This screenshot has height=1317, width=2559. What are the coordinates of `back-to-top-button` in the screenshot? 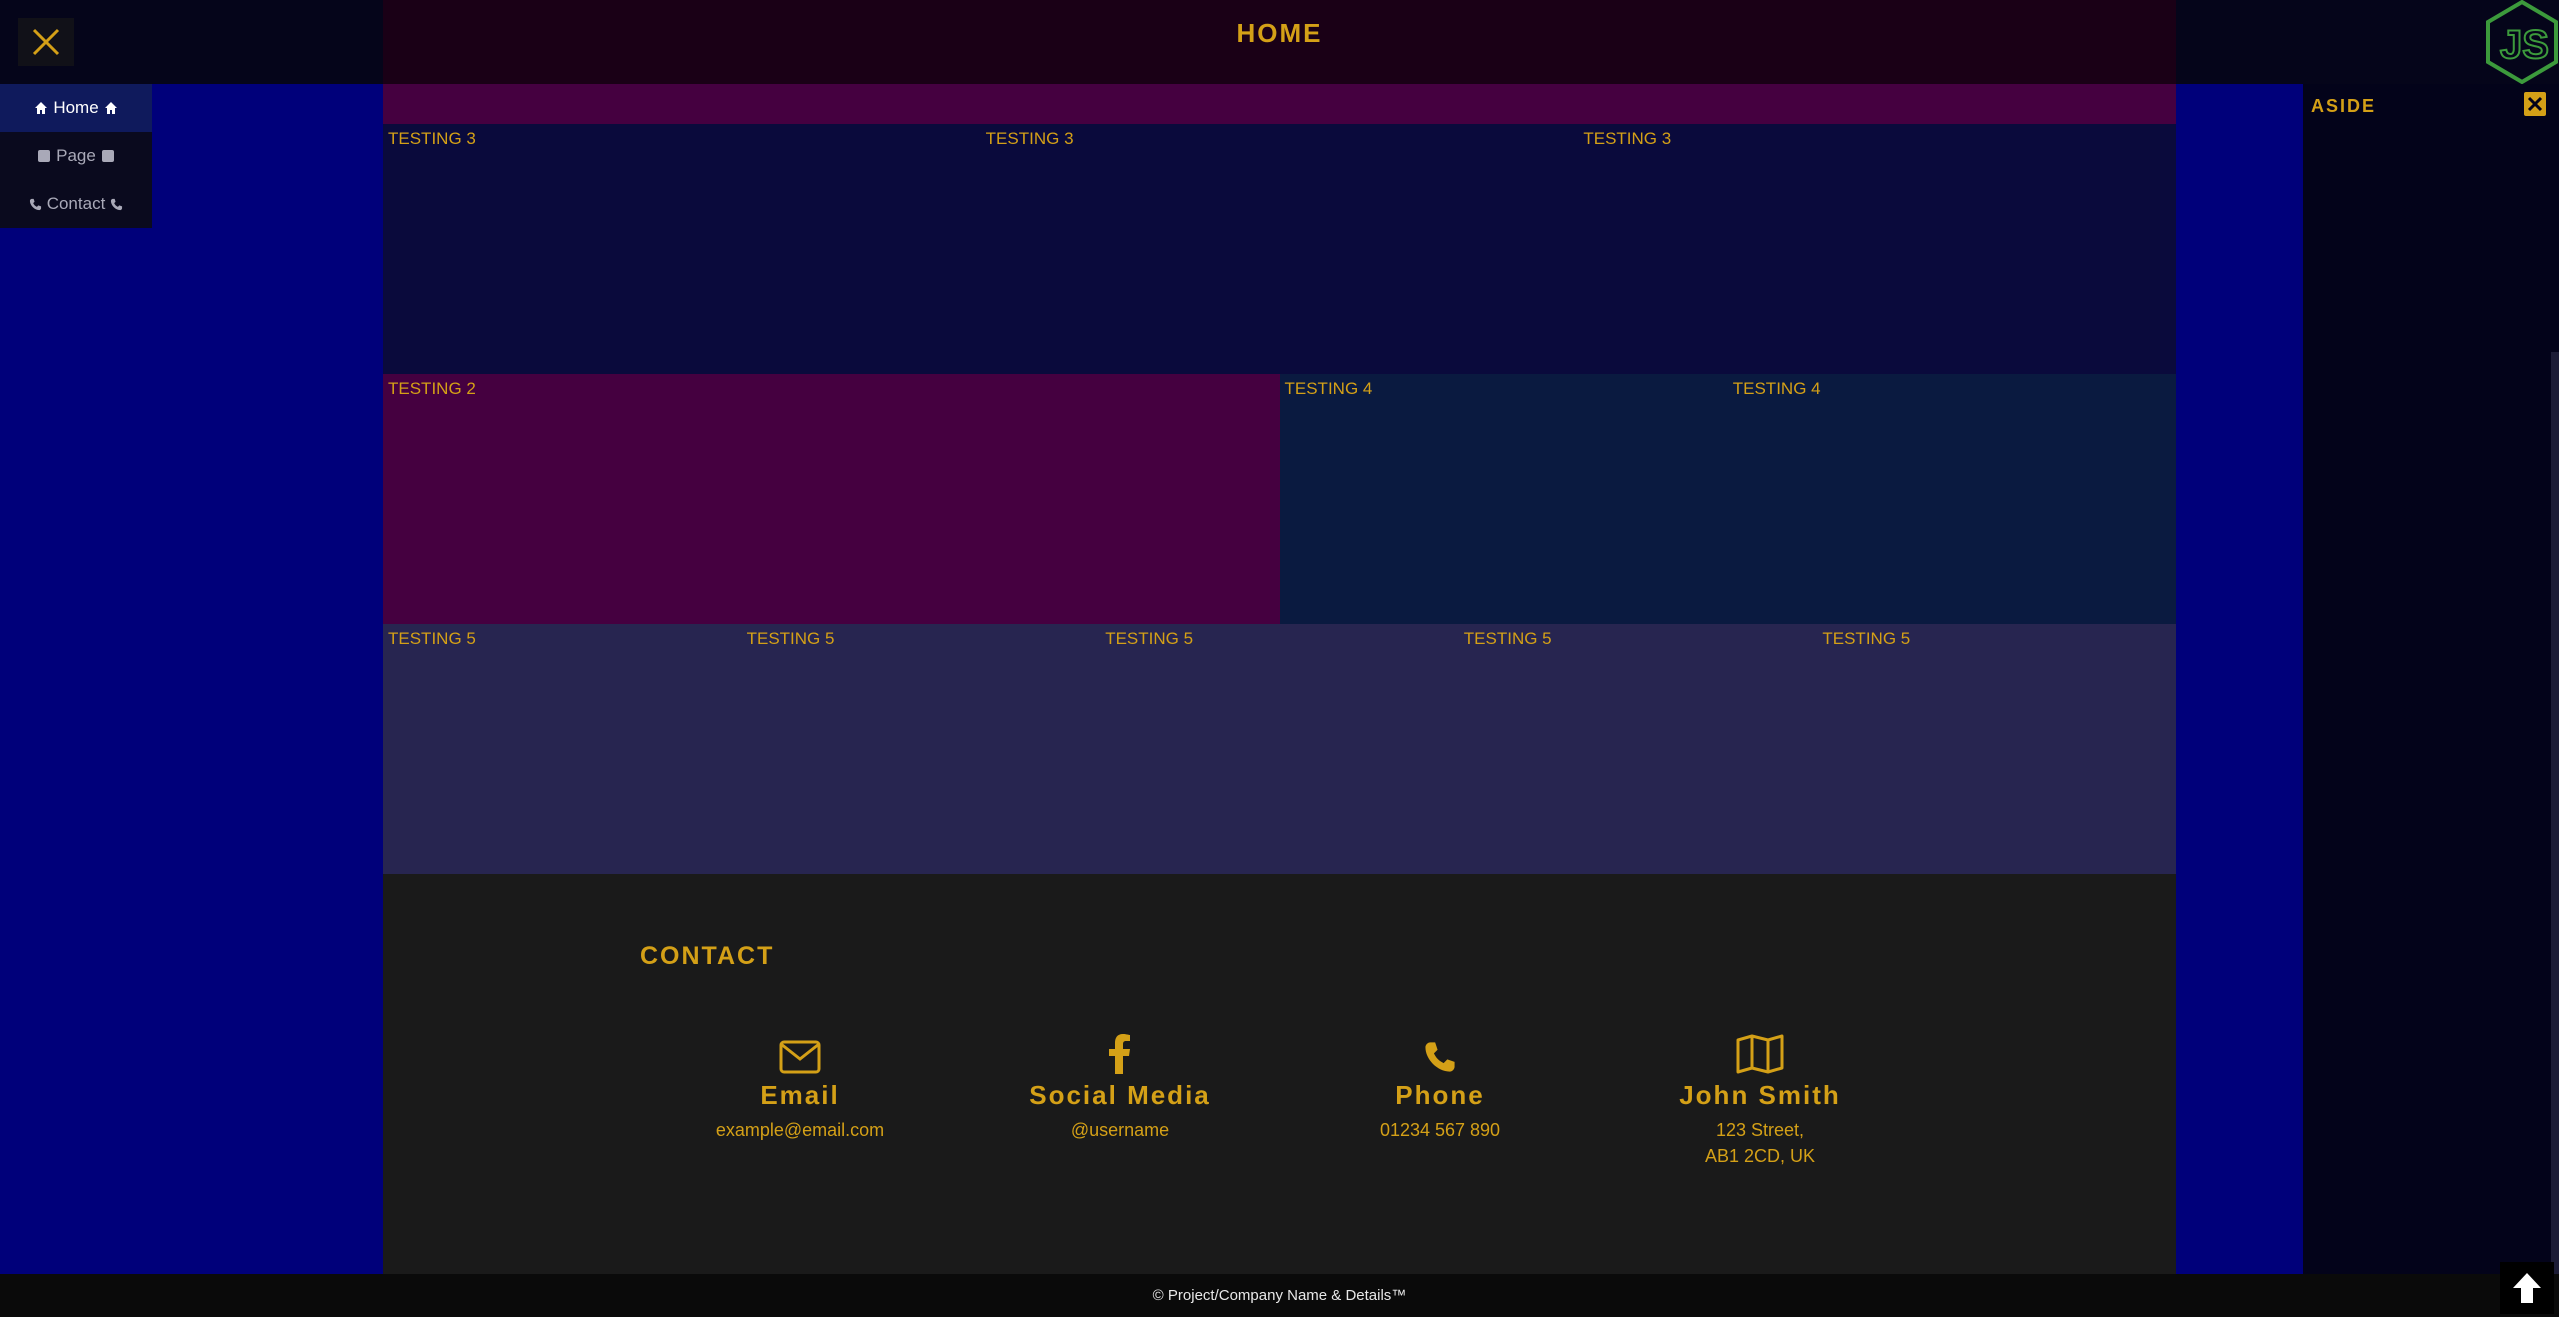 It's located at (2527, 1288).